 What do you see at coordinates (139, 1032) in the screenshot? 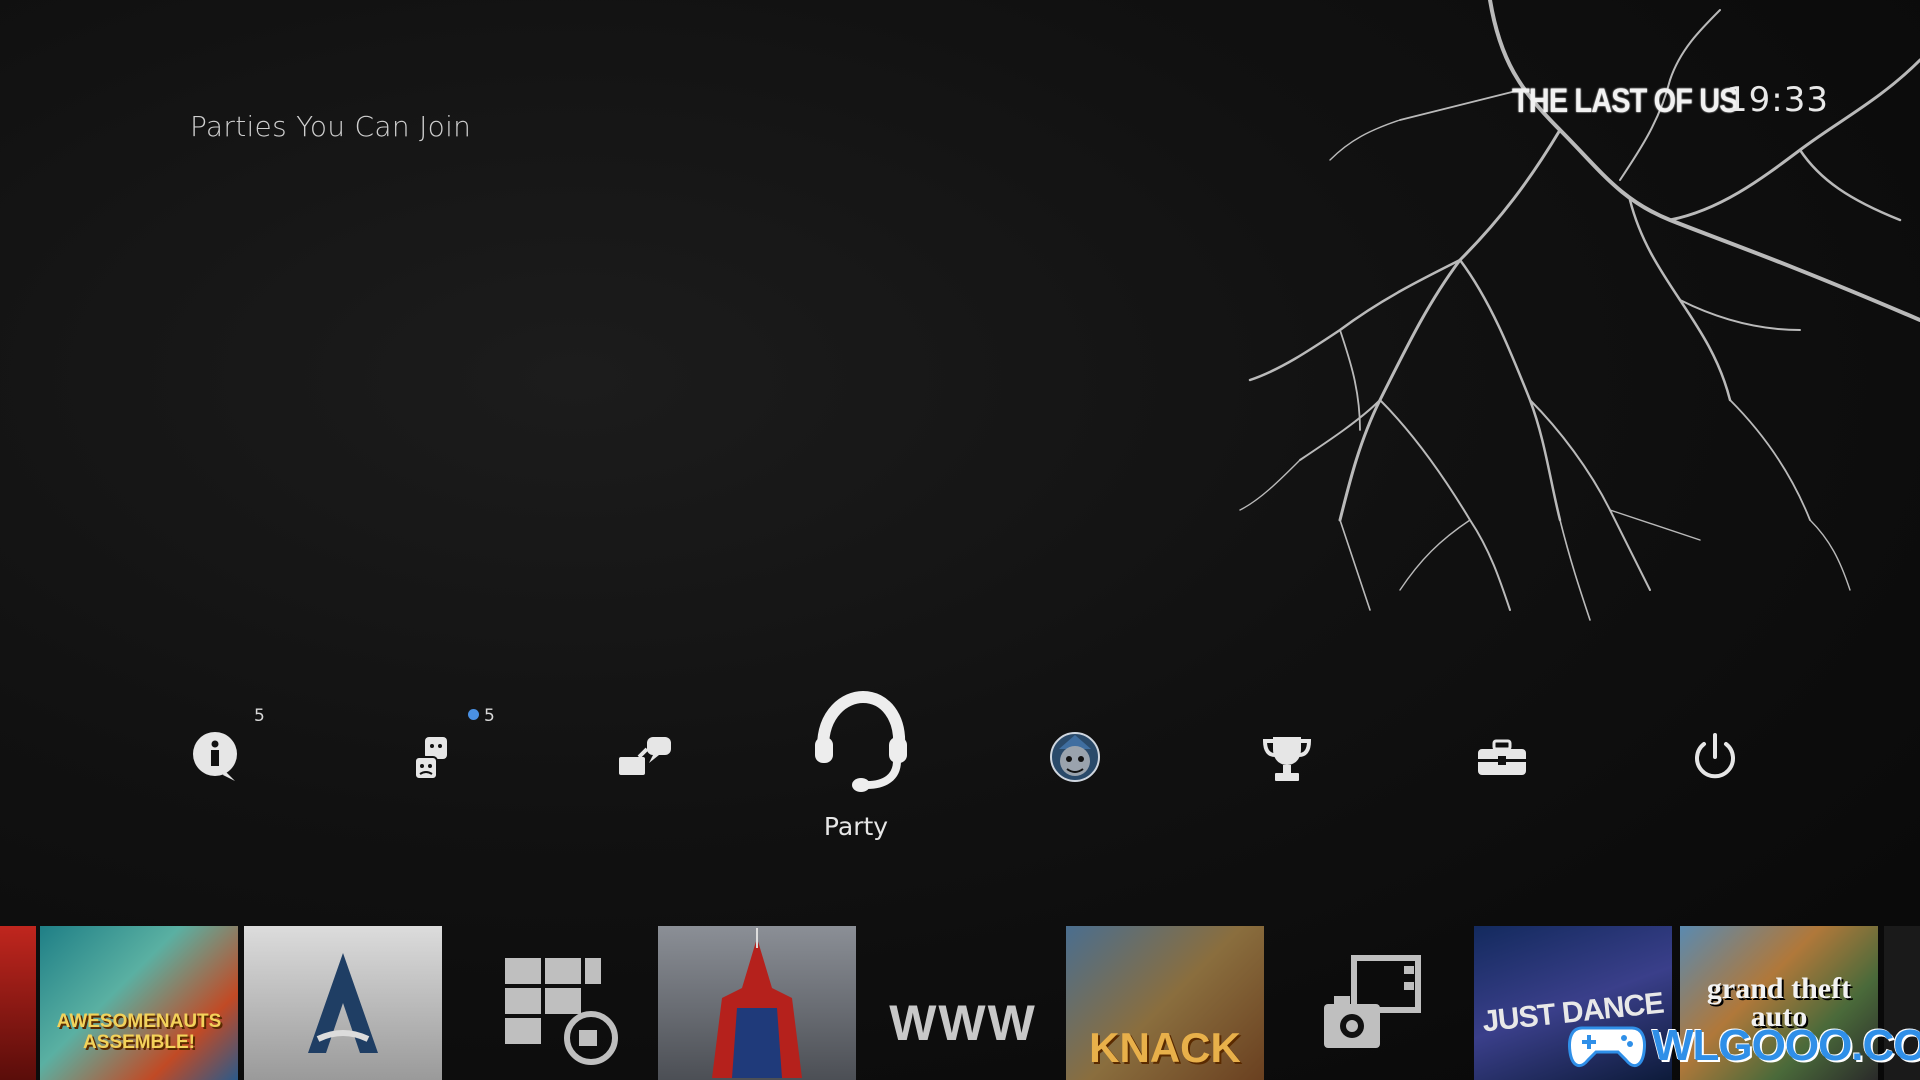
I see `tile-awesomenauts-title: AWESOMENAUTS ASSEMBLE!` at bounding box center [139, 1032].